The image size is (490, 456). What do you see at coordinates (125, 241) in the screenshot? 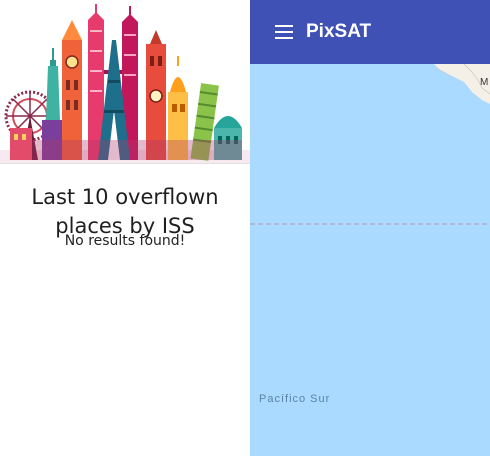
I see `empty-results-message: No results found!` at bounding box center [125, 241].